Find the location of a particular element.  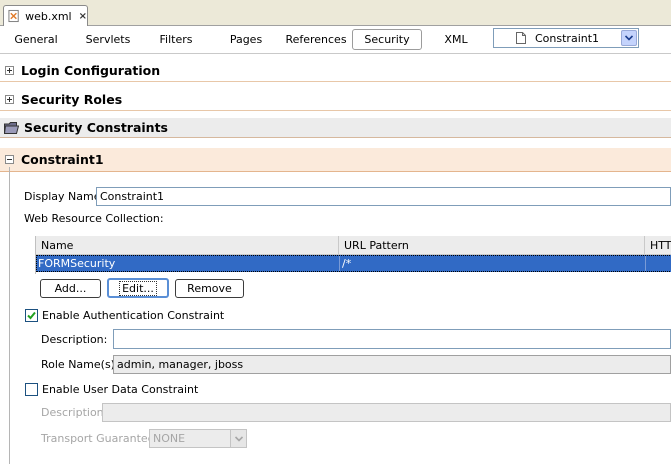

enable-user-data-constraint-checkbox is located at coordinates (31, 389).